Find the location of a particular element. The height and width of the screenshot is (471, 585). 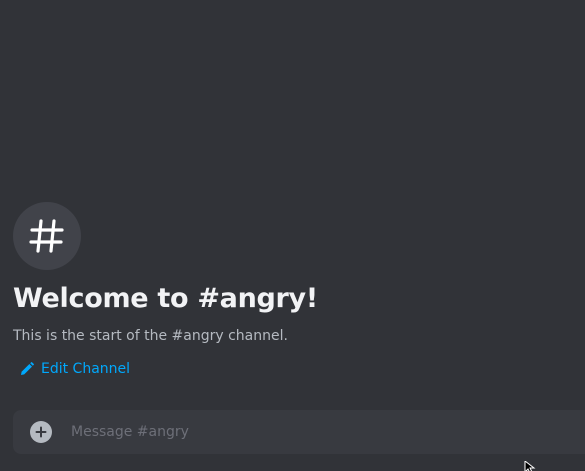

edit-channel-button: Edit Channel is located at coordinates (75, 369).